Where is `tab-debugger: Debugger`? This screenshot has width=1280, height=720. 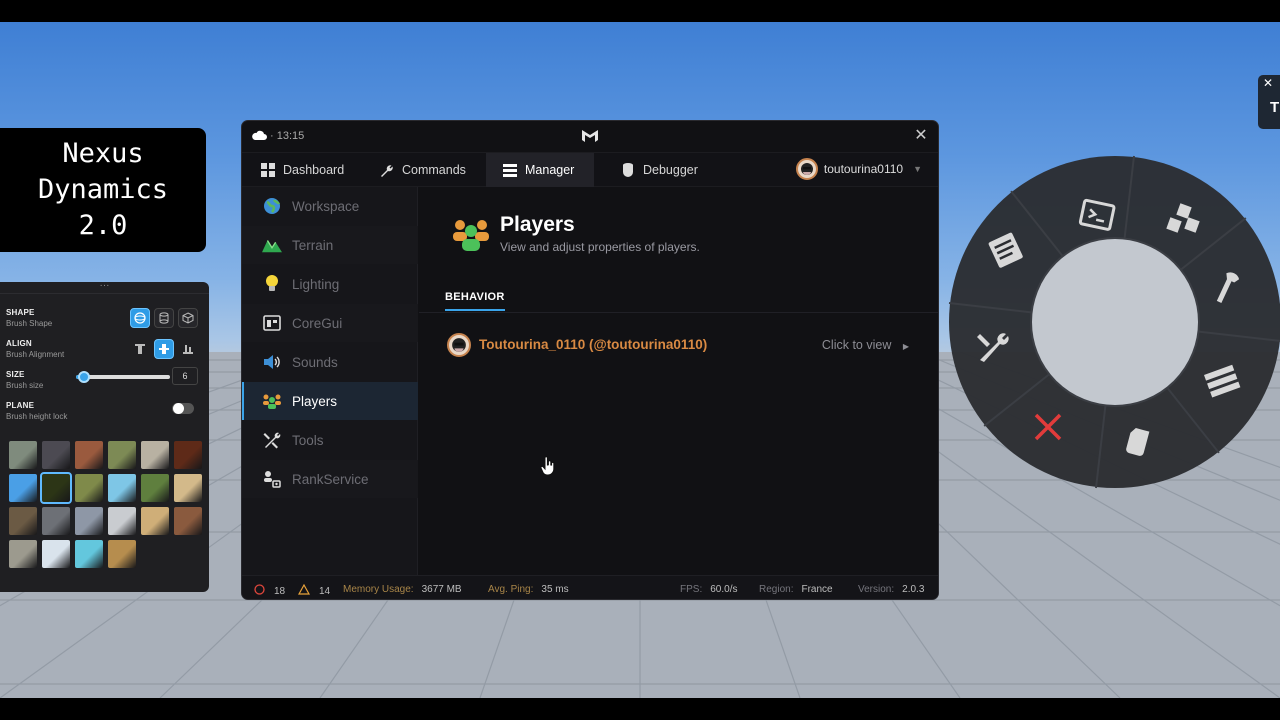
tab-debugger: Debugger is located at coordinates (659, 170).